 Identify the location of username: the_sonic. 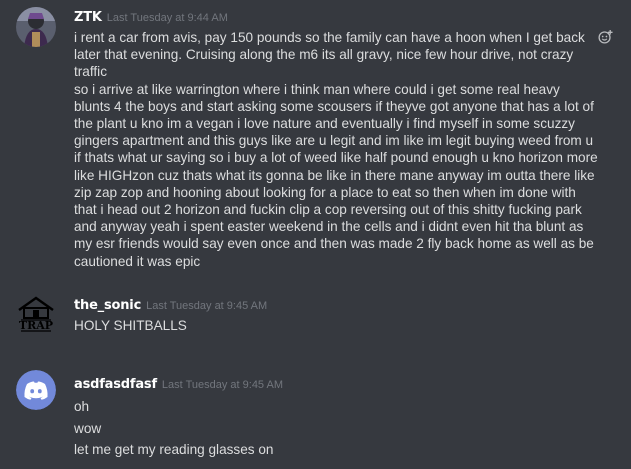
(107, 305).